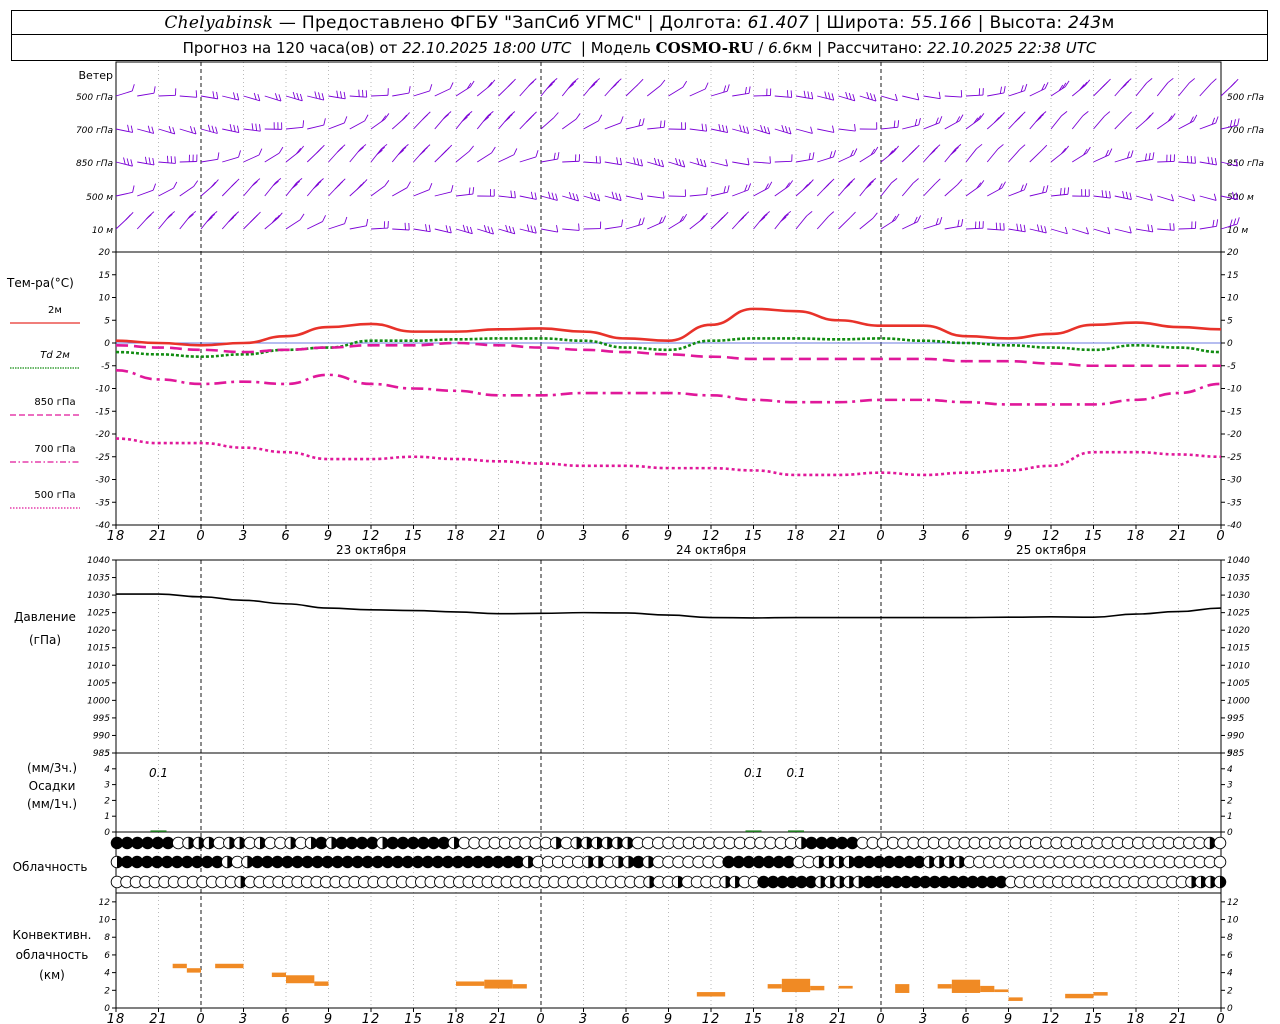 The width and height of the screenshot is (1280, 1024). Describe the element at coordinates (50, 867) in the screenshot. I see `cloud-title: Облачность` at that location.